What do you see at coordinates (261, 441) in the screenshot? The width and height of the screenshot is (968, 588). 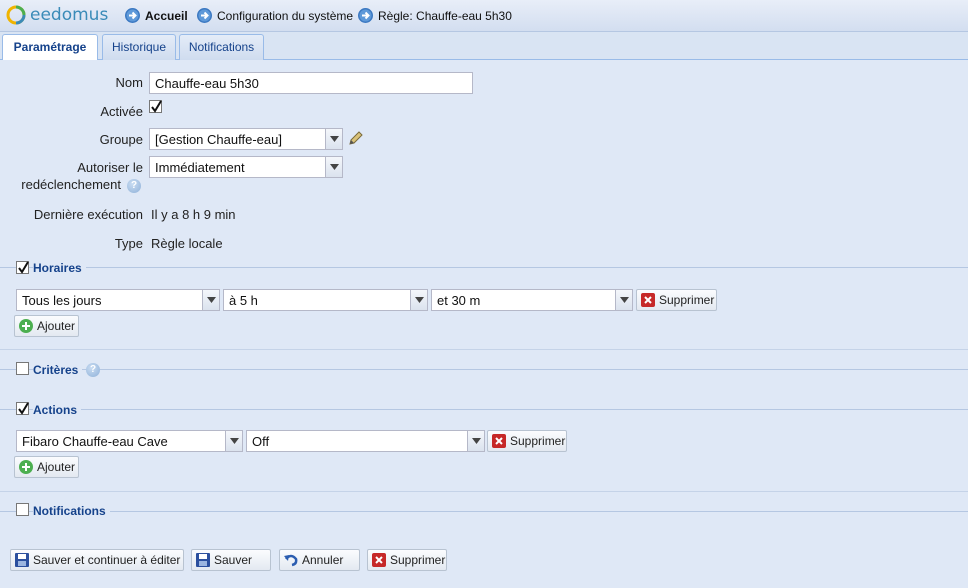 I see `action-value: Off` at bounding box center [261, 441].